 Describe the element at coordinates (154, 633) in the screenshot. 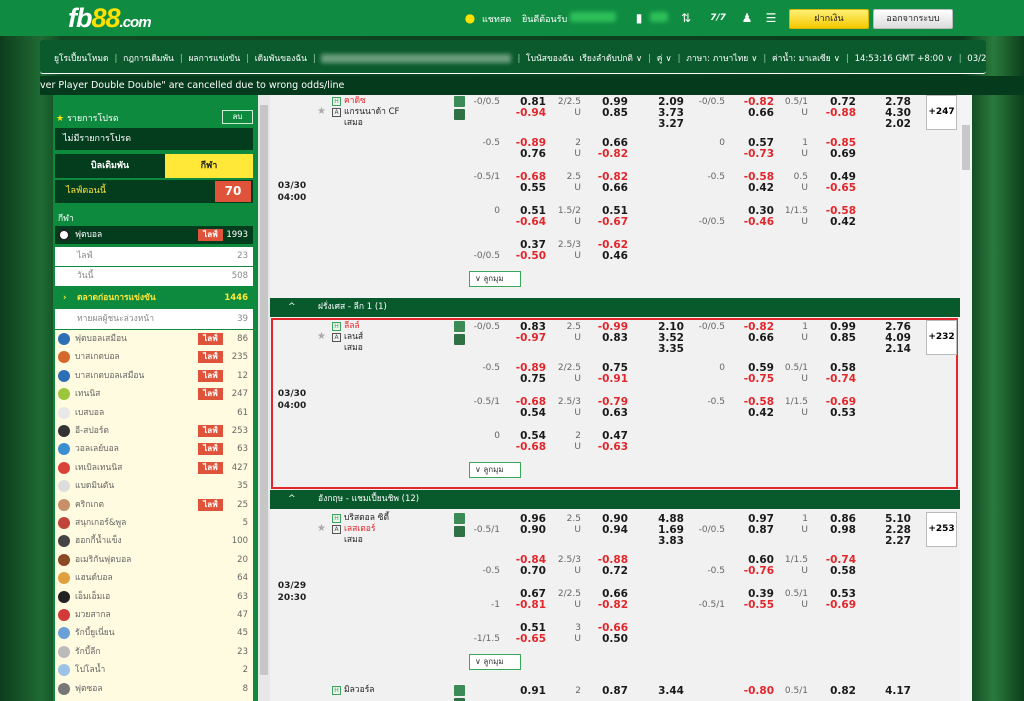

I see `sport-item: รักบี้ยูเนี่ยน 45` at that location.